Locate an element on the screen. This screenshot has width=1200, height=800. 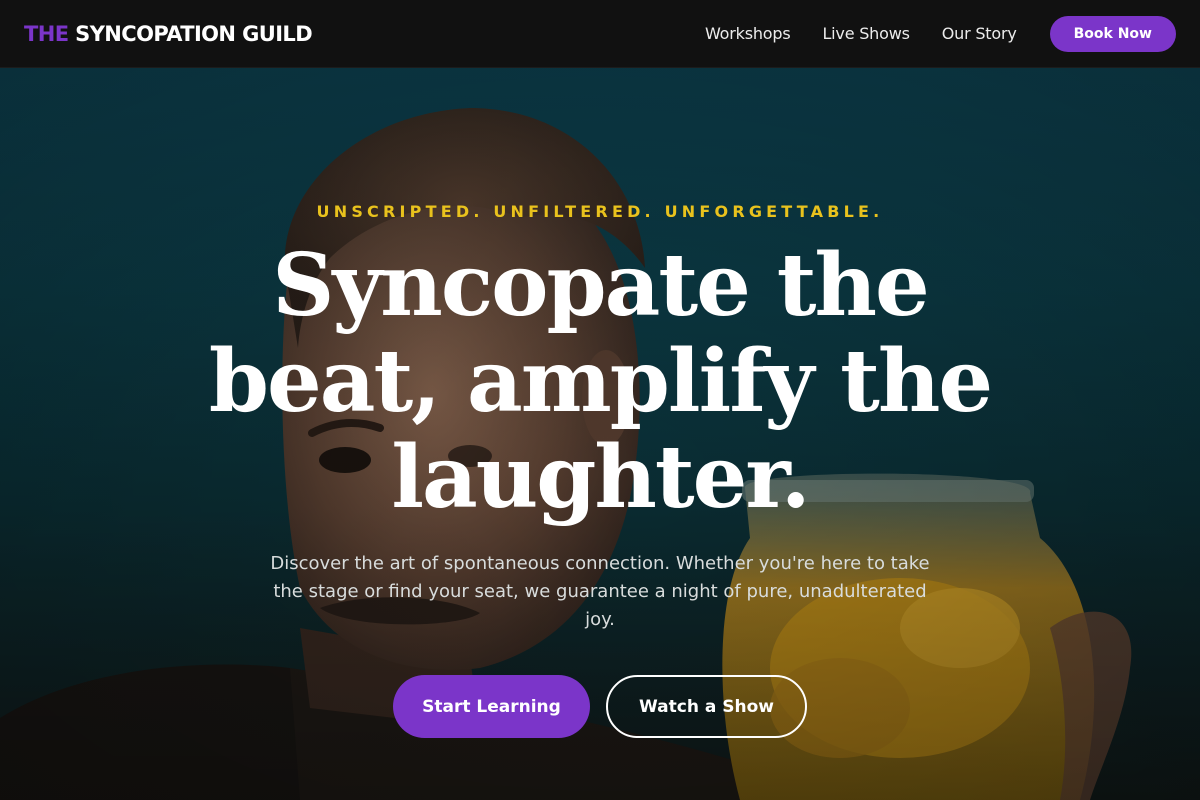
logo-main-text: SYNCOPATION GUILD is located at coordinates (194, 33).